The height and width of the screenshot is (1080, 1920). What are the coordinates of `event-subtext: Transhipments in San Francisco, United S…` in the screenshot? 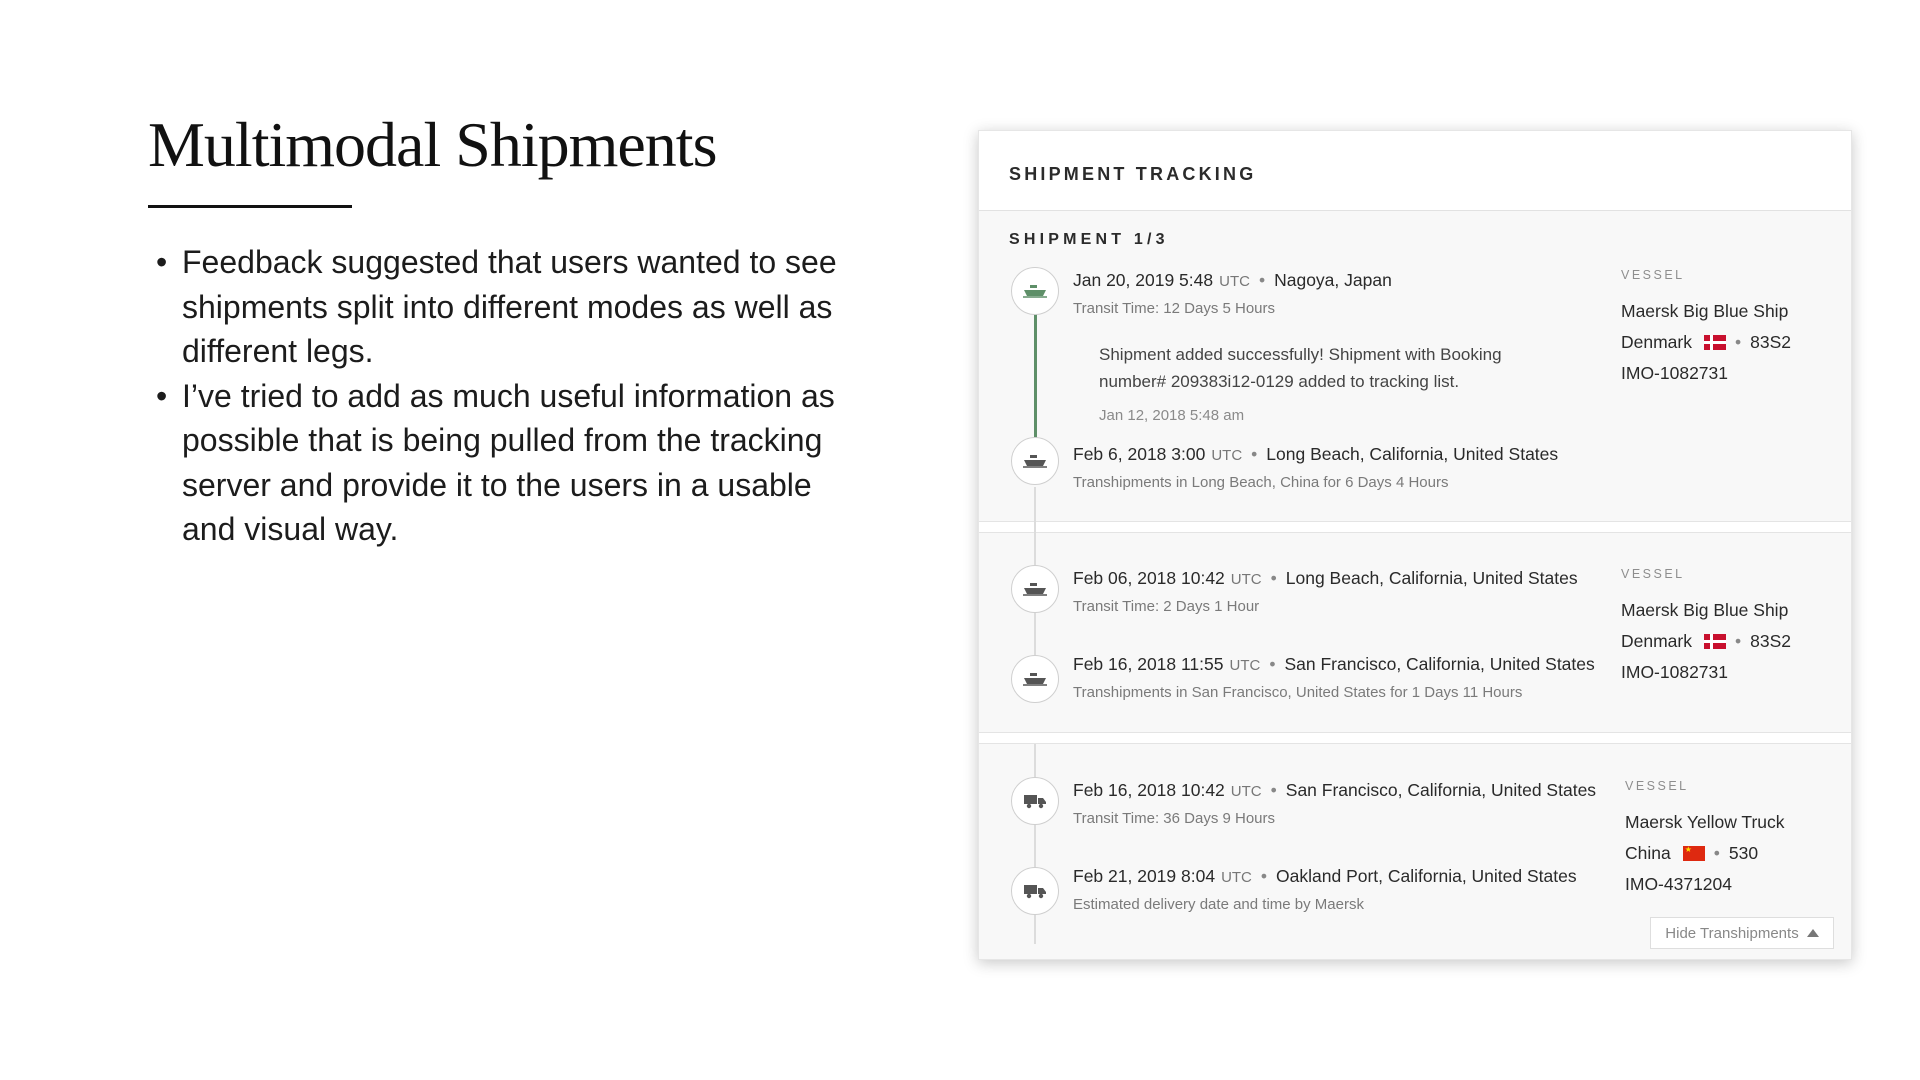 It's located at (1298, 692).